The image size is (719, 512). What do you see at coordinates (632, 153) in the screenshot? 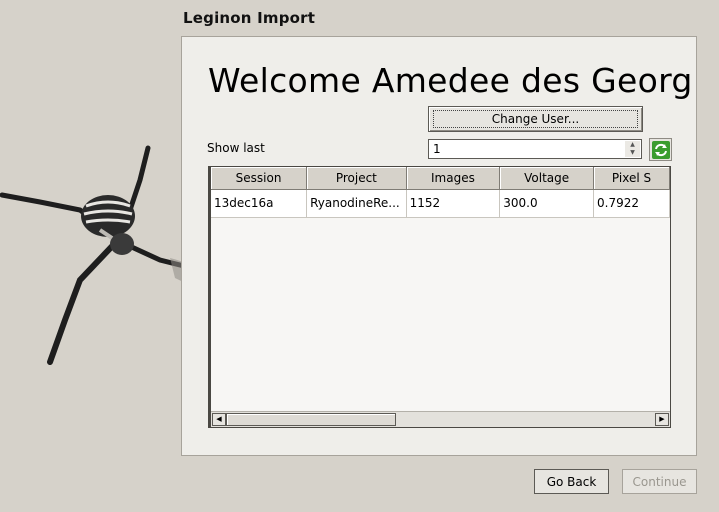
I see `spin-down-icon: ▼` at bounding box center [632, 153].